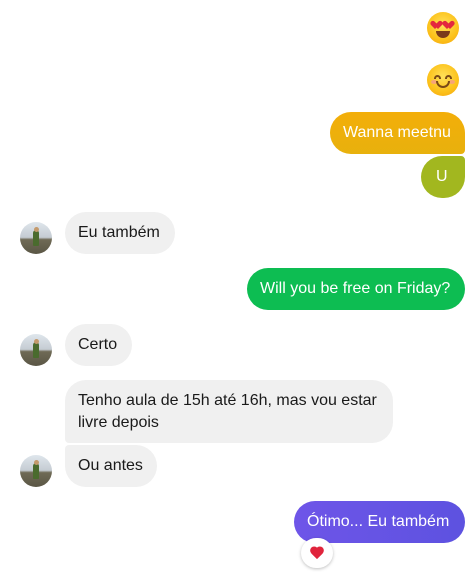 Image resolution: width=474 pixels, height=572 pixels. What do you see at coordinates (437, 25) in the screenshot?
I see `heart-eye-left` at bounding box center [437, 25].